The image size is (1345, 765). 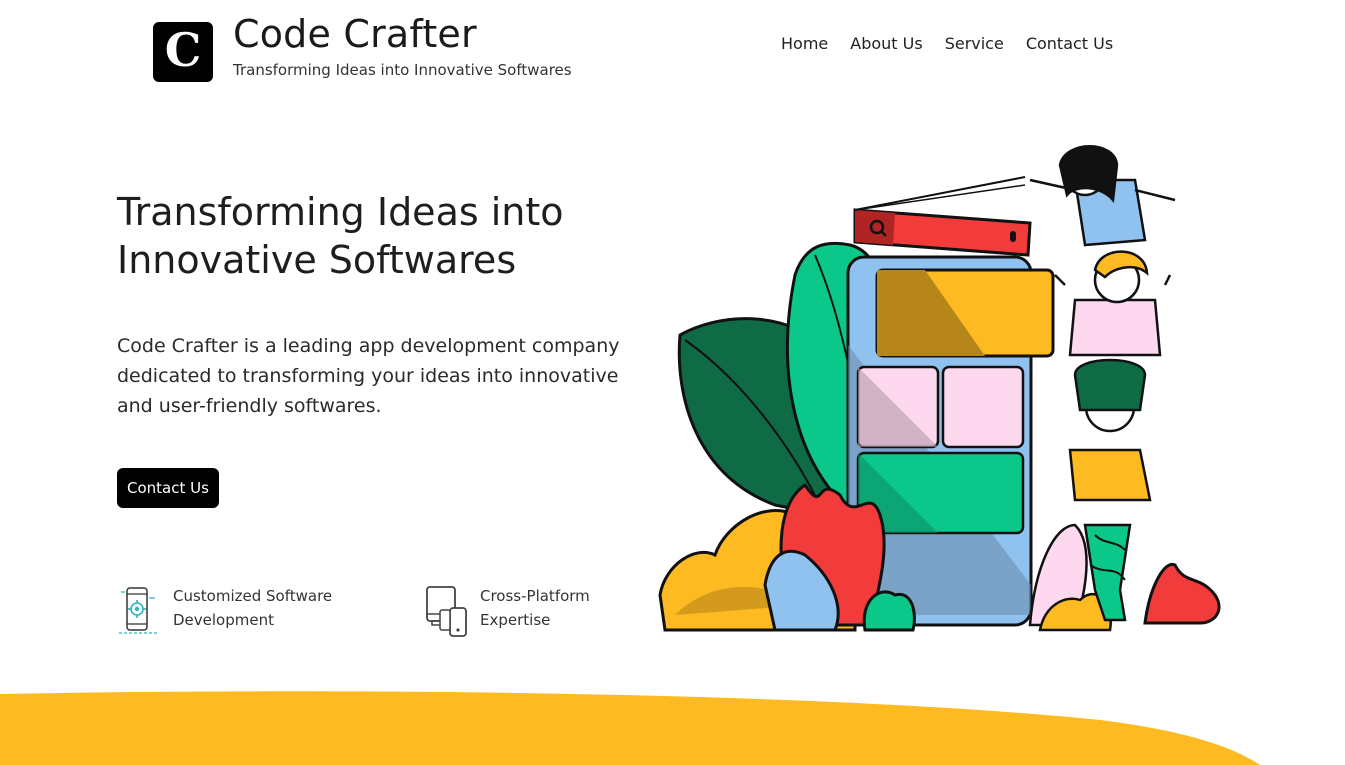 I want to click on mobile-gear-icon, so click(x=138, y=610).